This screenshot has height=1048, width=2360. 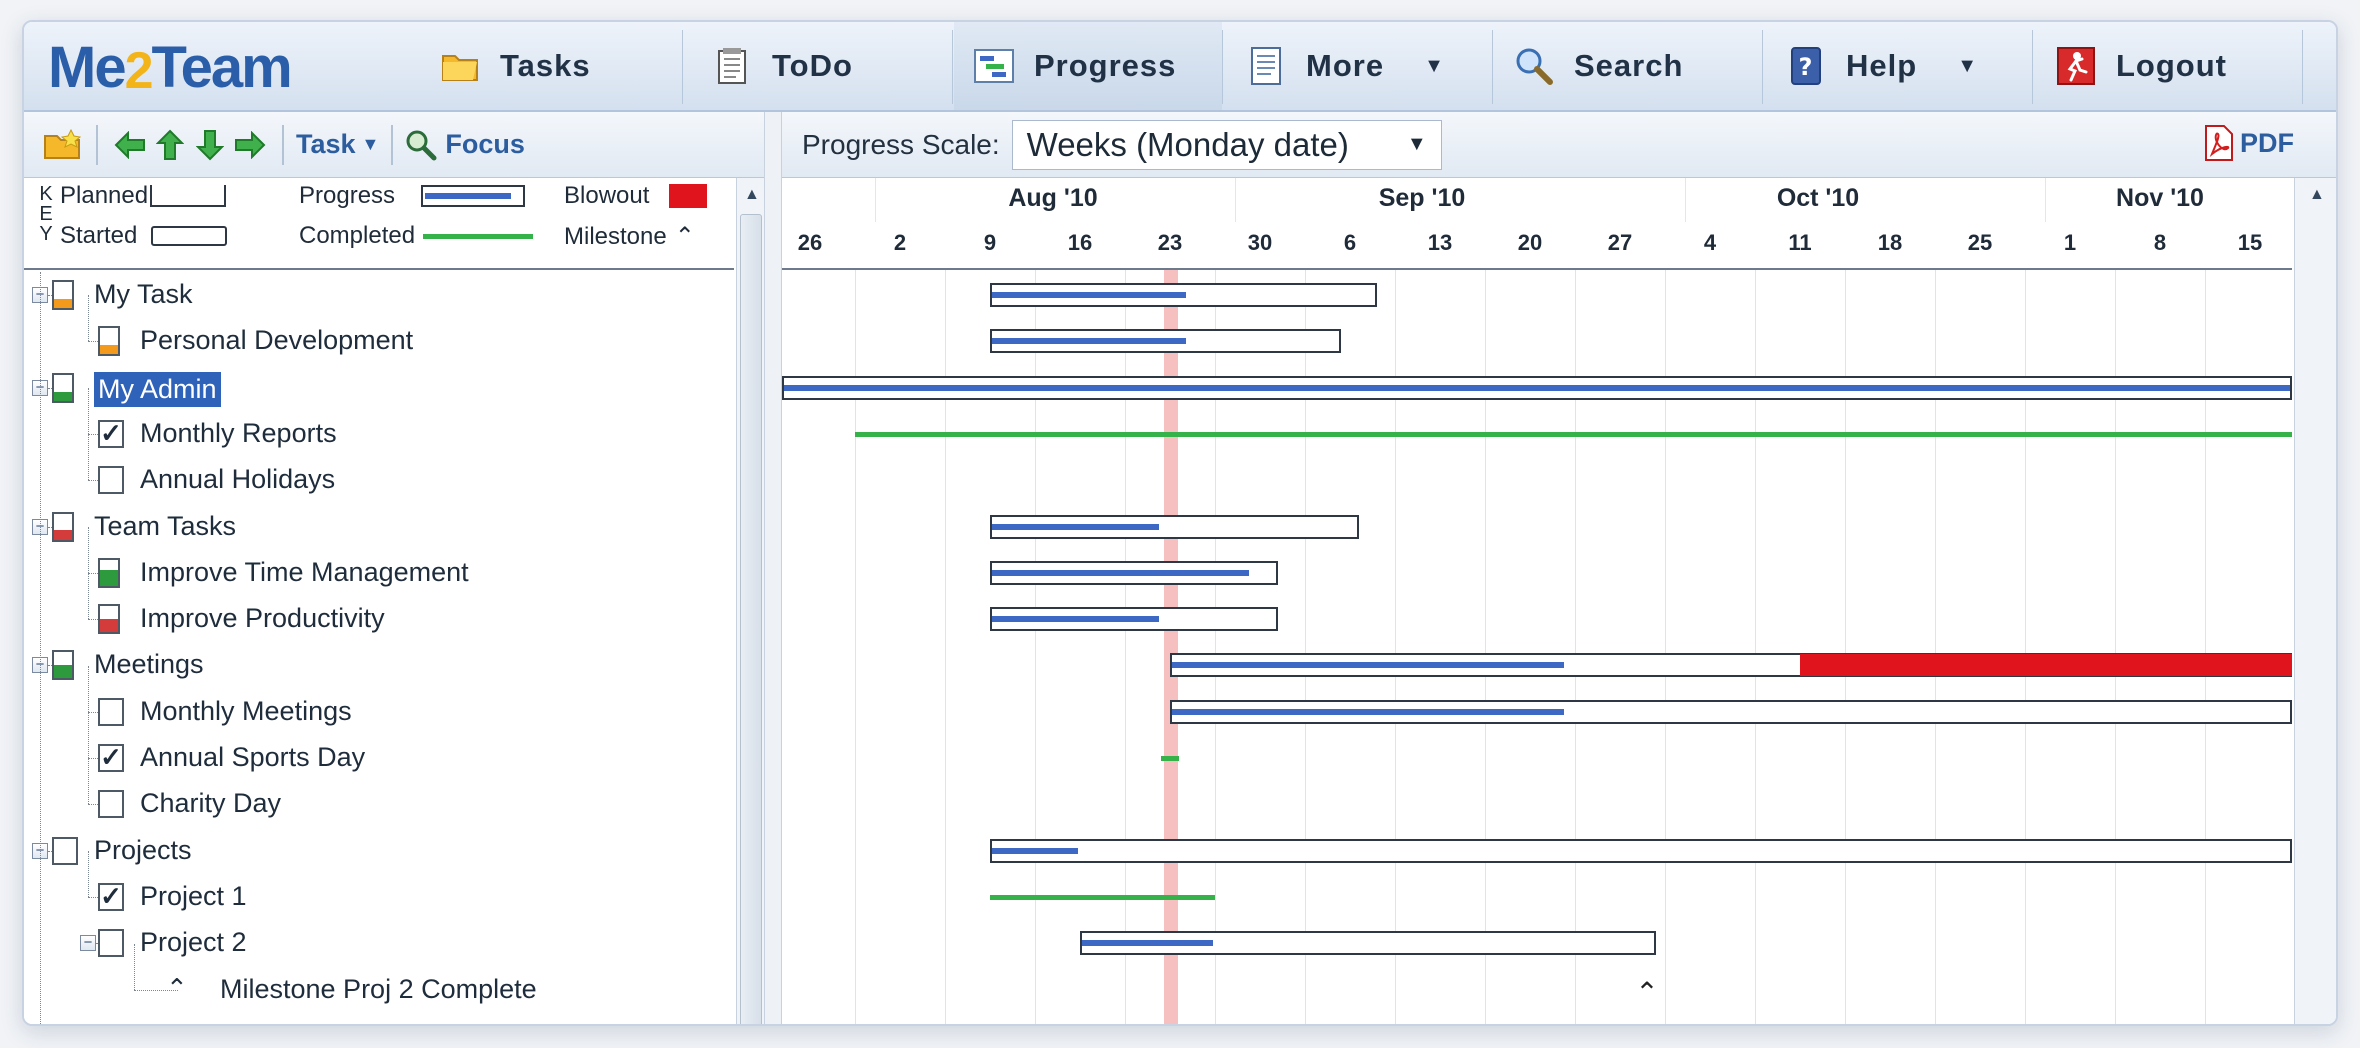 What do you see at coordinates (473, 196) in the screenshot?
I see `progress-swatch` at bounding box center [473, 196].